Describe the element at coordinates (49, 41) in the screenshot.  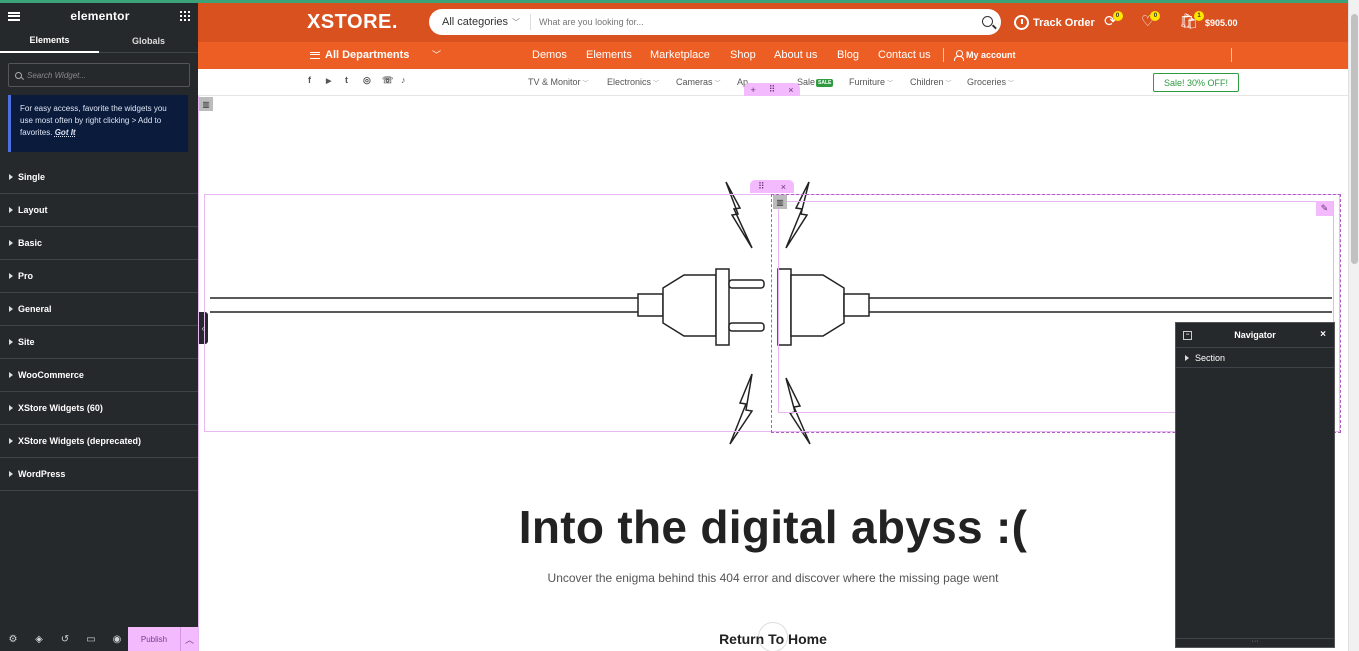
I see `tab-elements: Elements` at that location.